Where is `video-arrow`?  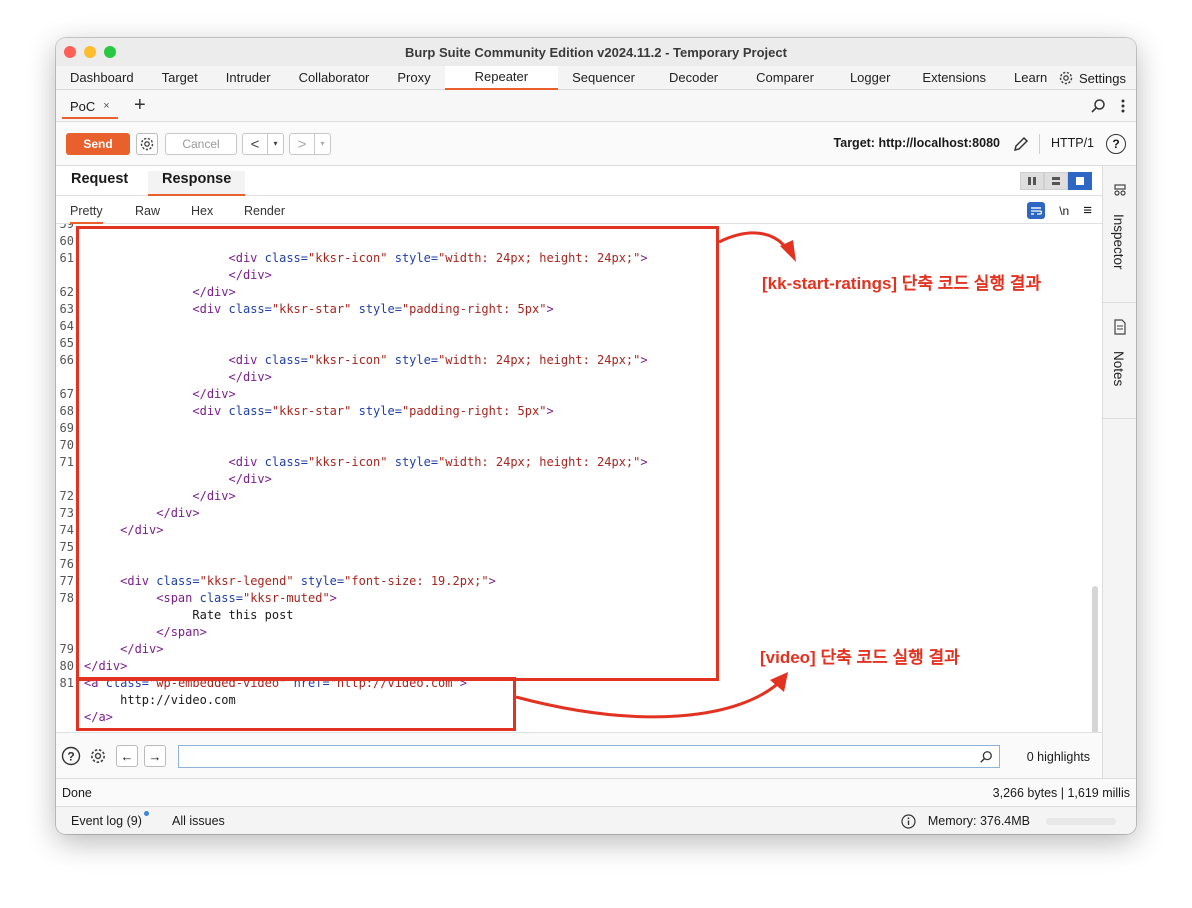
video-arrow is located at coordinates (649, 698).